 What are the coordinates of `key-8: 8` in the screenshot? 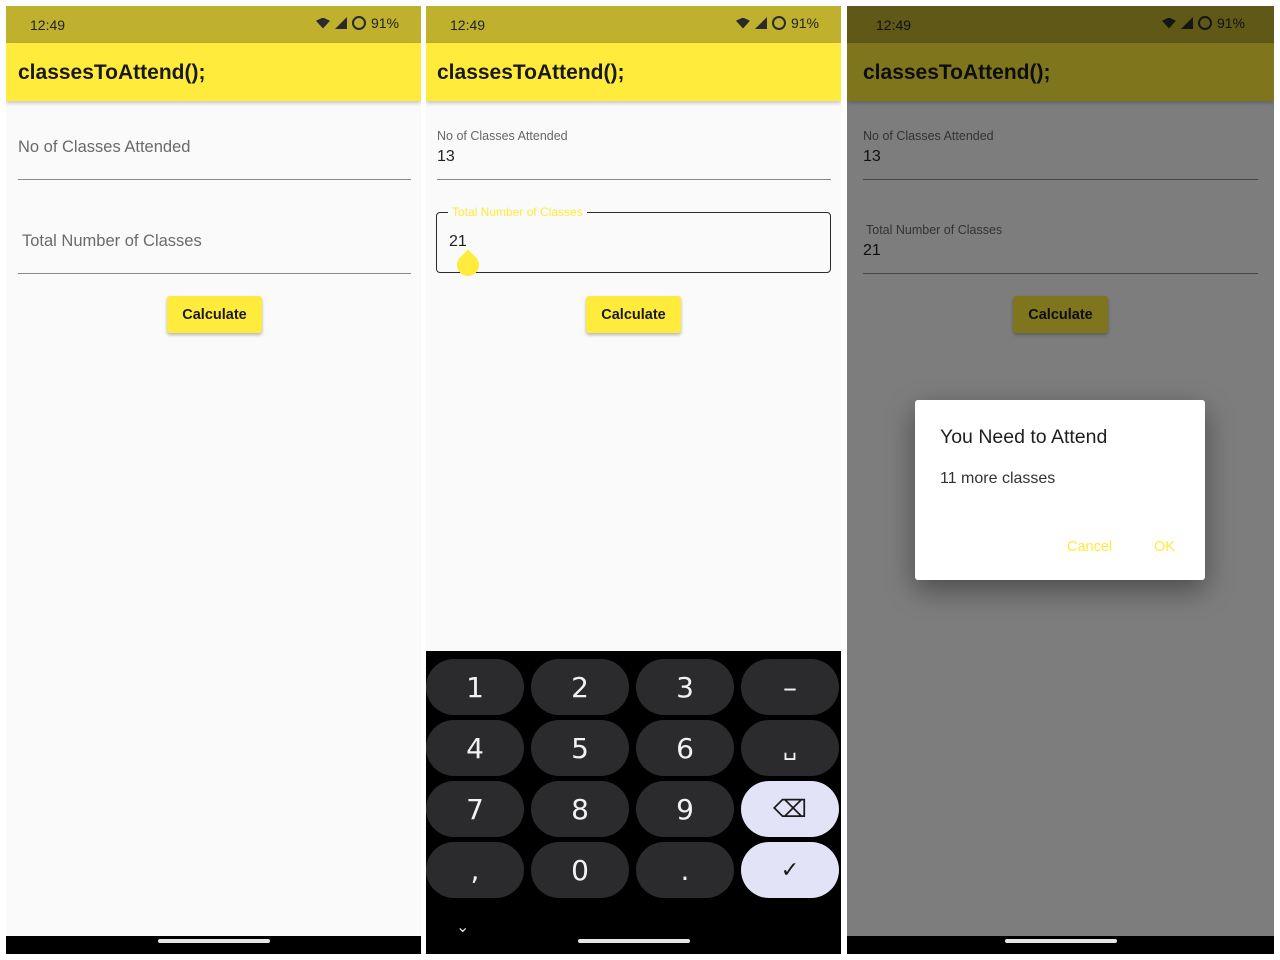 It's located at (580, 809).